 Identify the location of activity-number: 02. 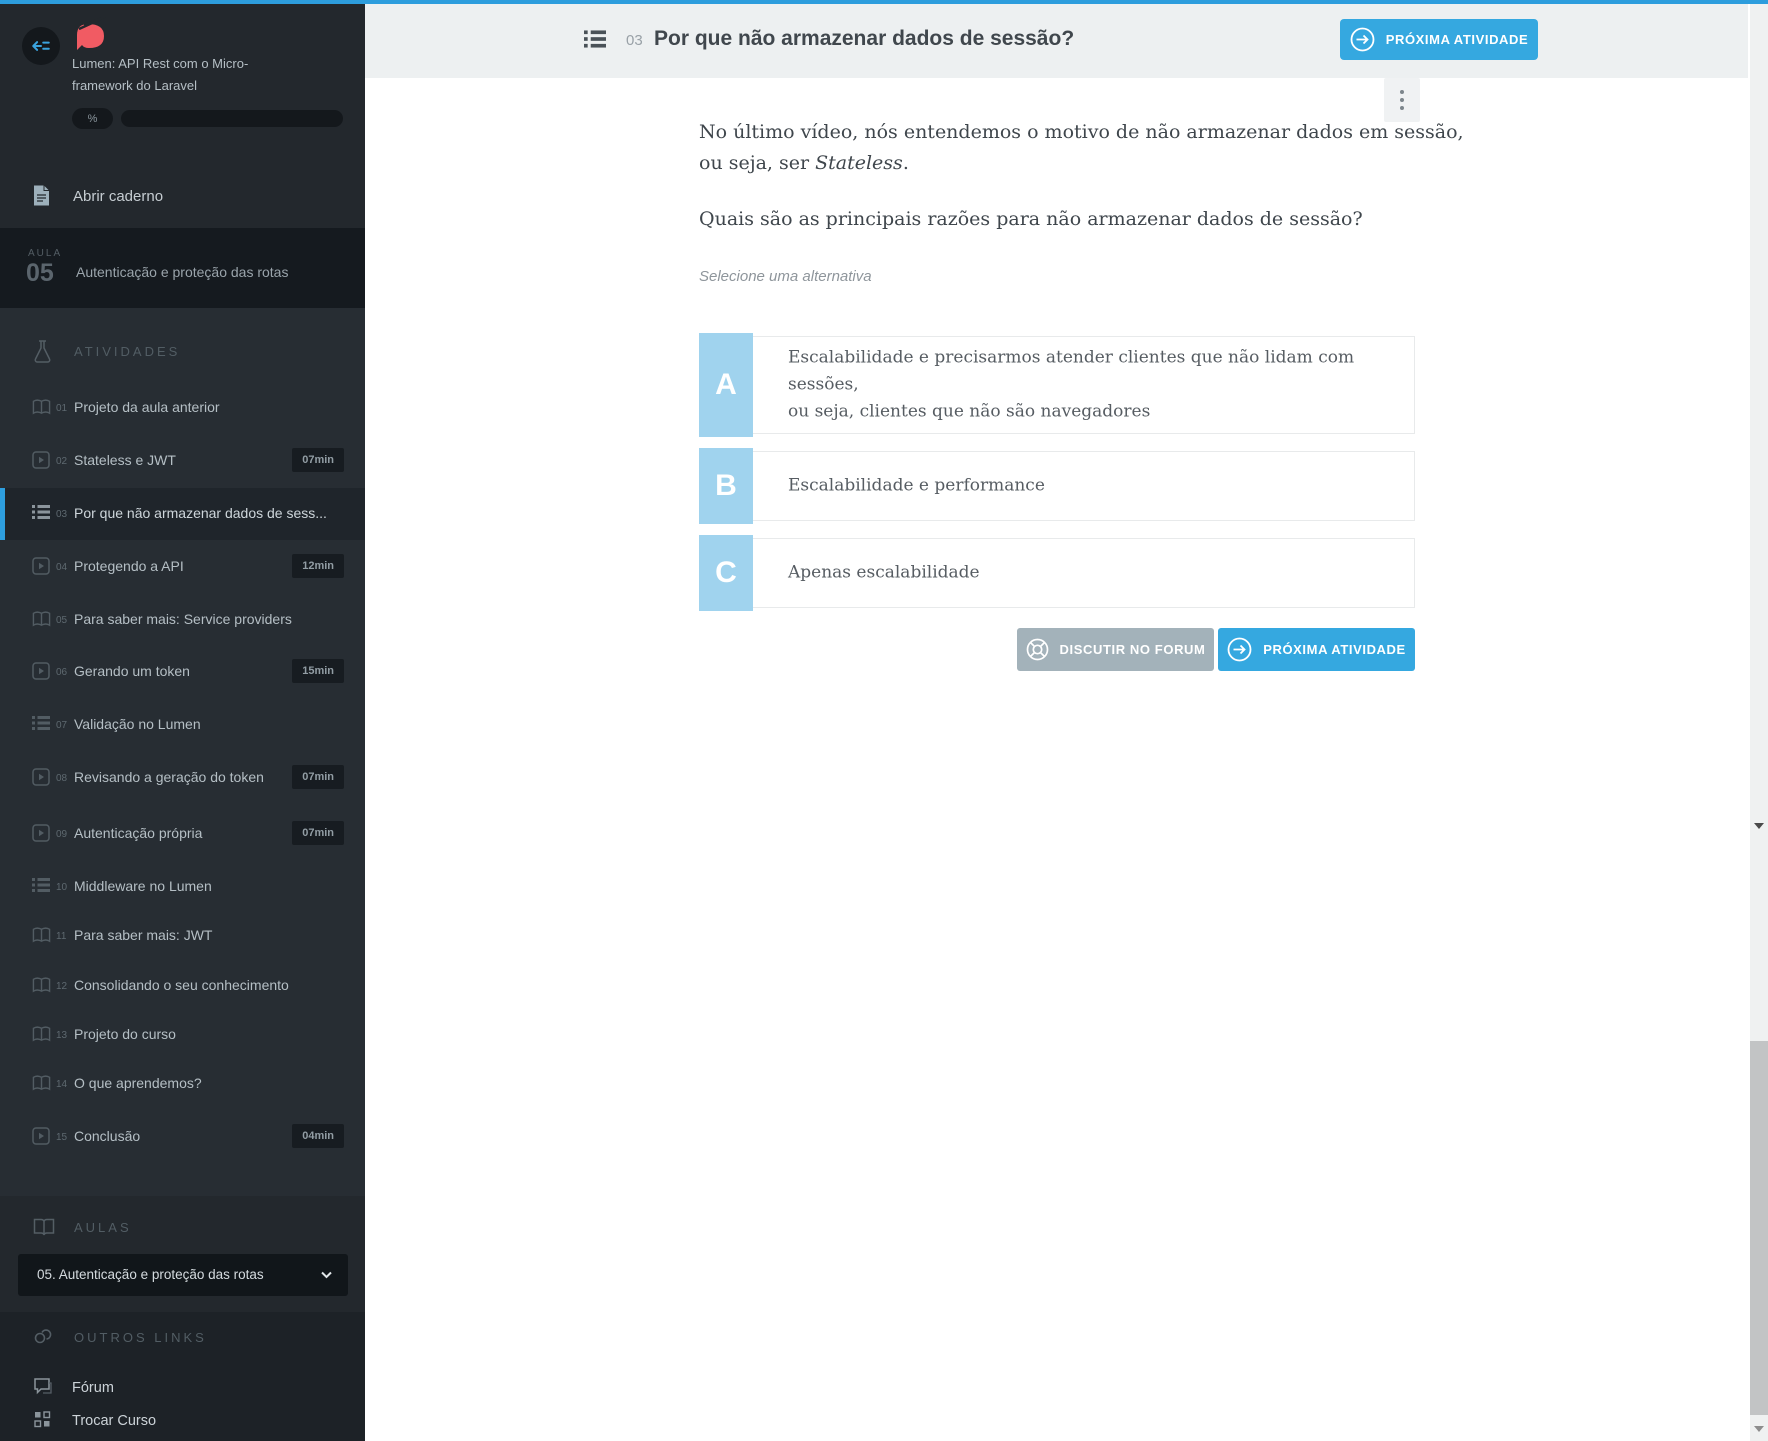
(62, 461).